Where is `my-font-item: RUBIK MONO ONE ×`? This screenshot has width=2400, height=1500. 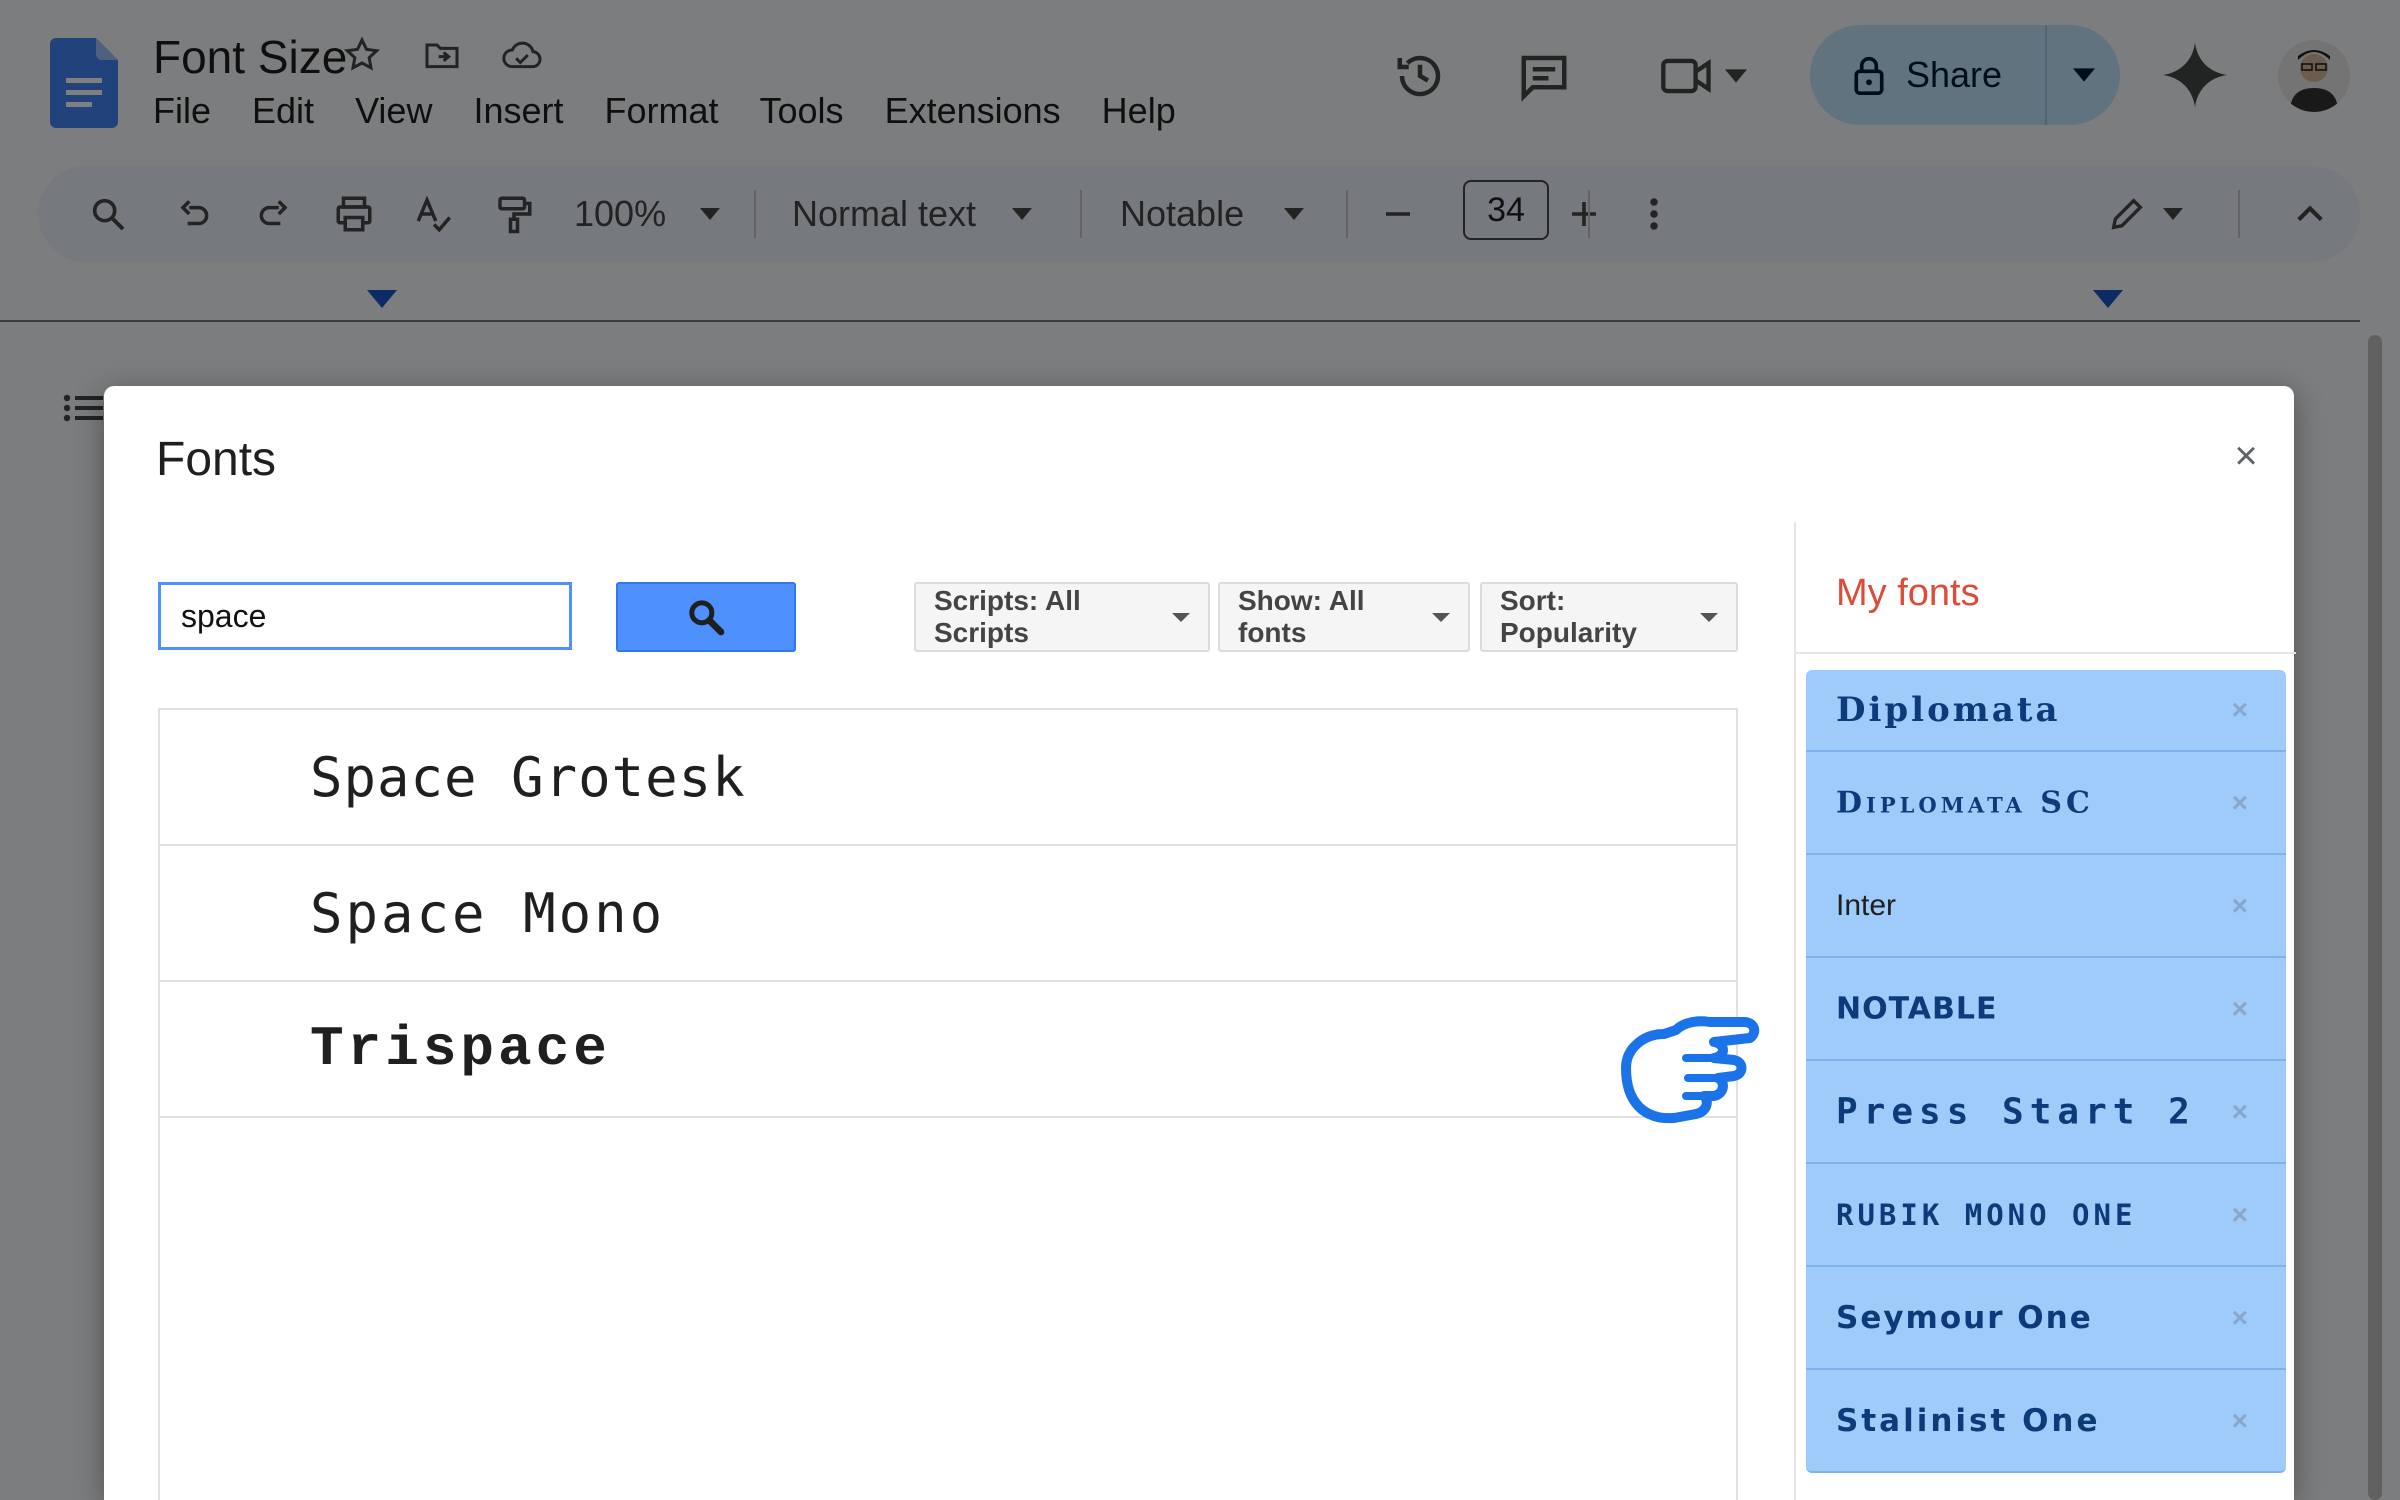
my-font-item: RUBIK MONO ONE × is located at coordinates (2046, 1215).